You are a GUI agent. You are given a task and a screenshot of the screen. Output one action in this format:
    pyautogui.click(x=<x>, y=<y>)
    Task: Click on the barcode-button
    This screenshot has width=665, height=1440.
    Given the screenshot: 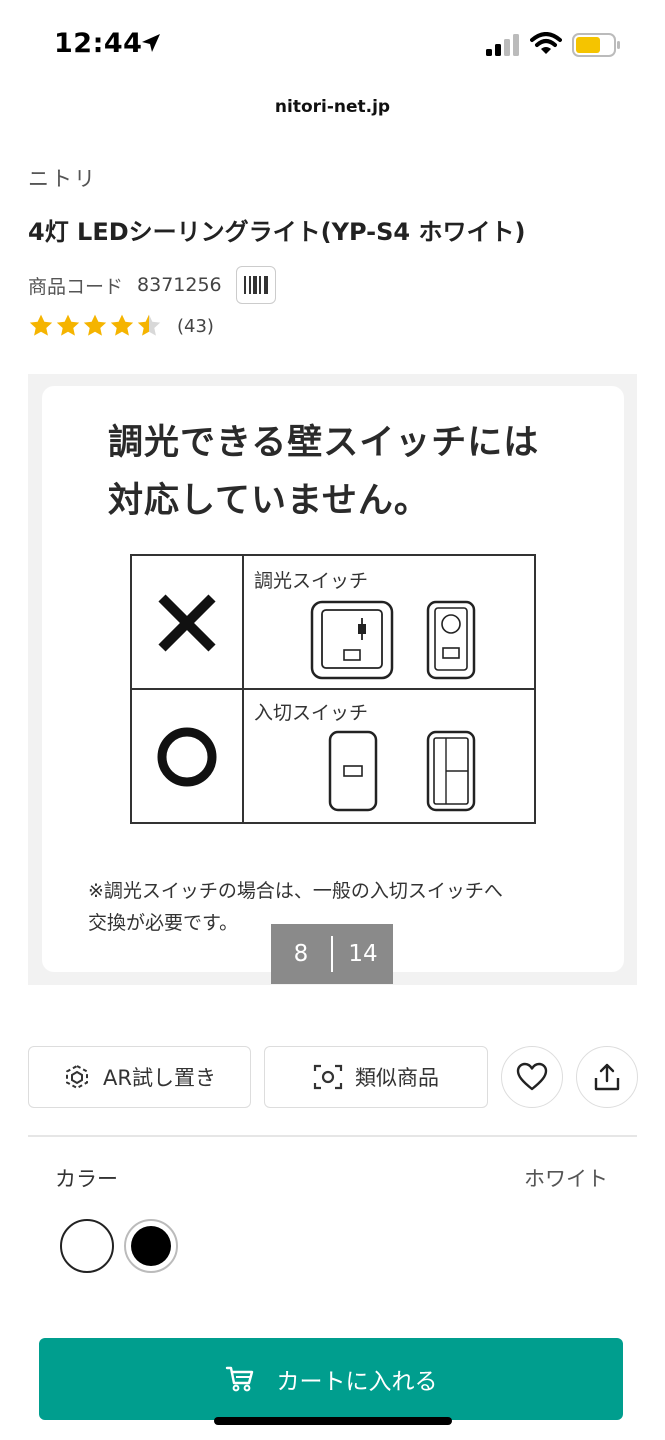 What is the action you would take?
    pyautogui.click(x=255, y=285)
    